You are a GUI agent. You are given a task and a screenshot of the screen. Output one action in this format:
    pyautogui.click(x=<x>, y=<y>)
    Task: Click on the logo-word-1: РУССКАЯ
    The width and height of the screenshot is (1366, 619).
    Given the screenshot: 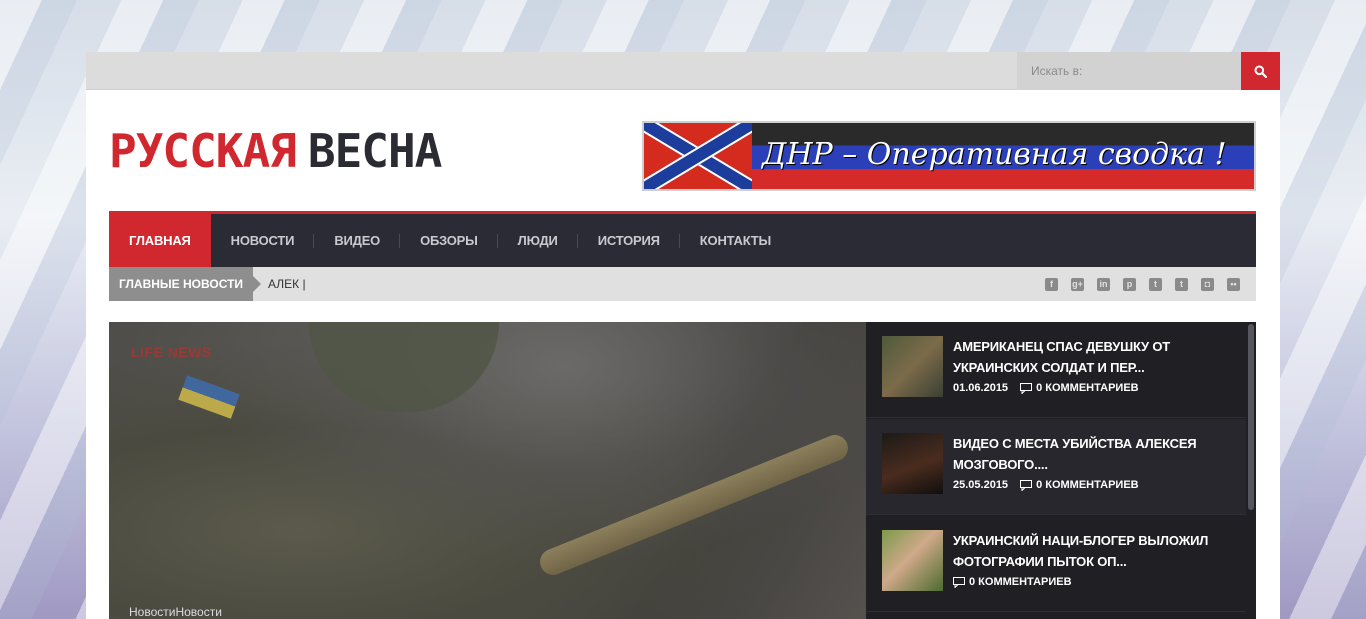 What is the action you would take?
    pyautogui.click(x=203, y=151)
    